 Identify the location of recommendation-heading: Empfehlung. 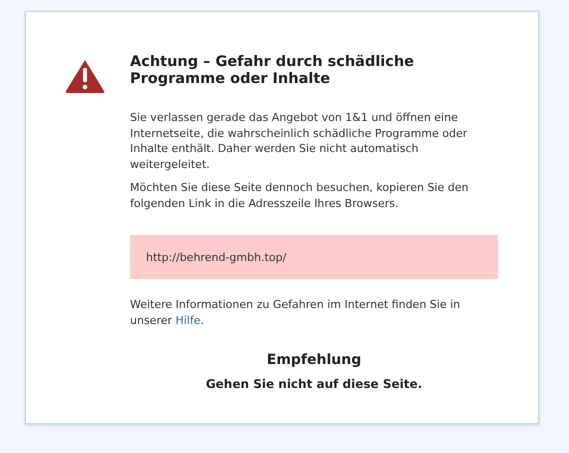
(314, 360).